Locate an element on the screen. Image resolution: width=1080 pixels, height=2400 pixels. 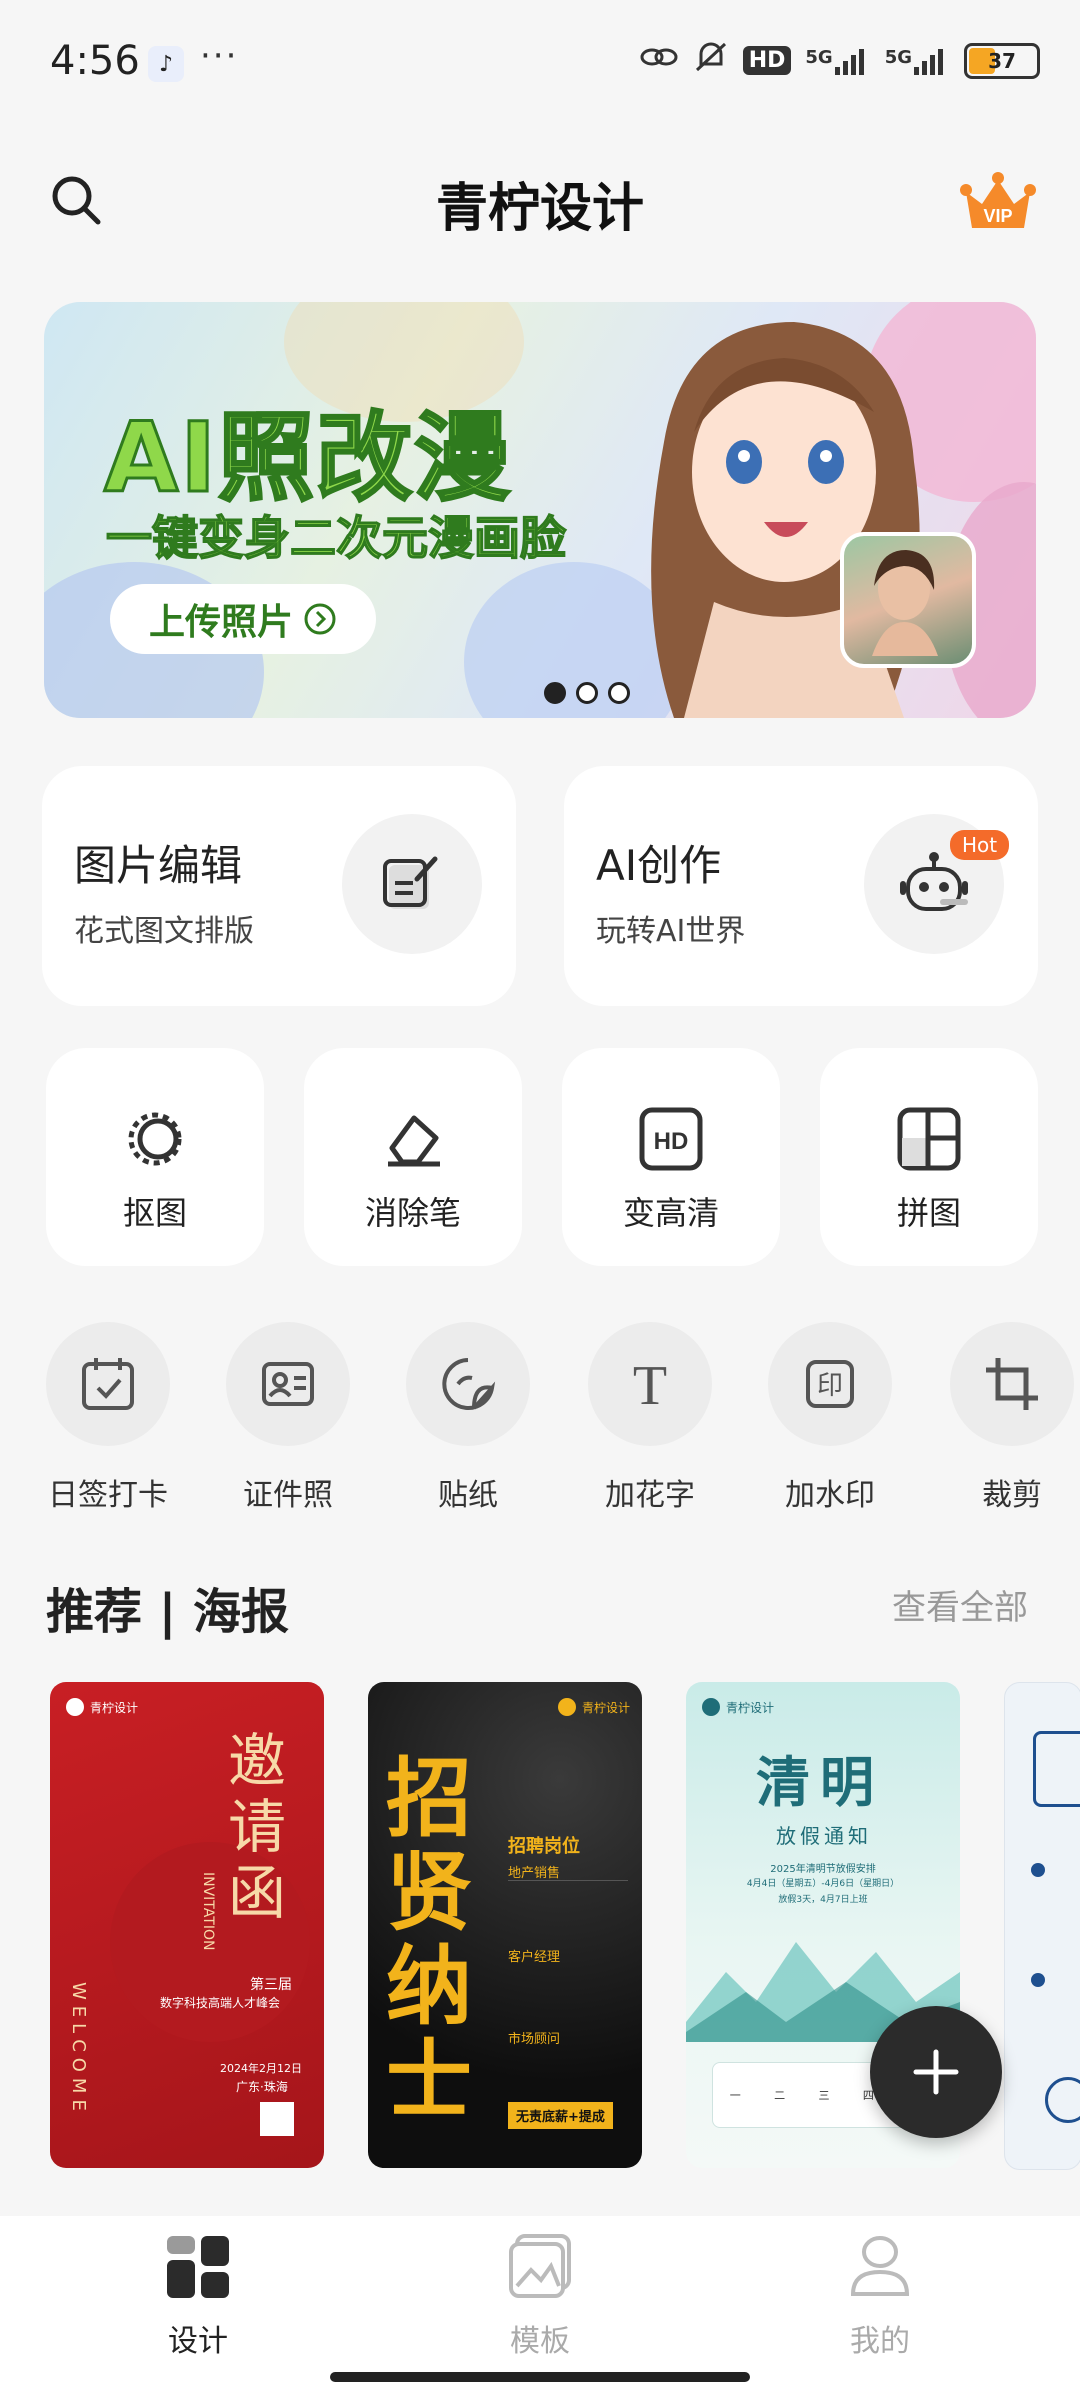
calendar-day: 二 is located at coordinates (780, 2095).